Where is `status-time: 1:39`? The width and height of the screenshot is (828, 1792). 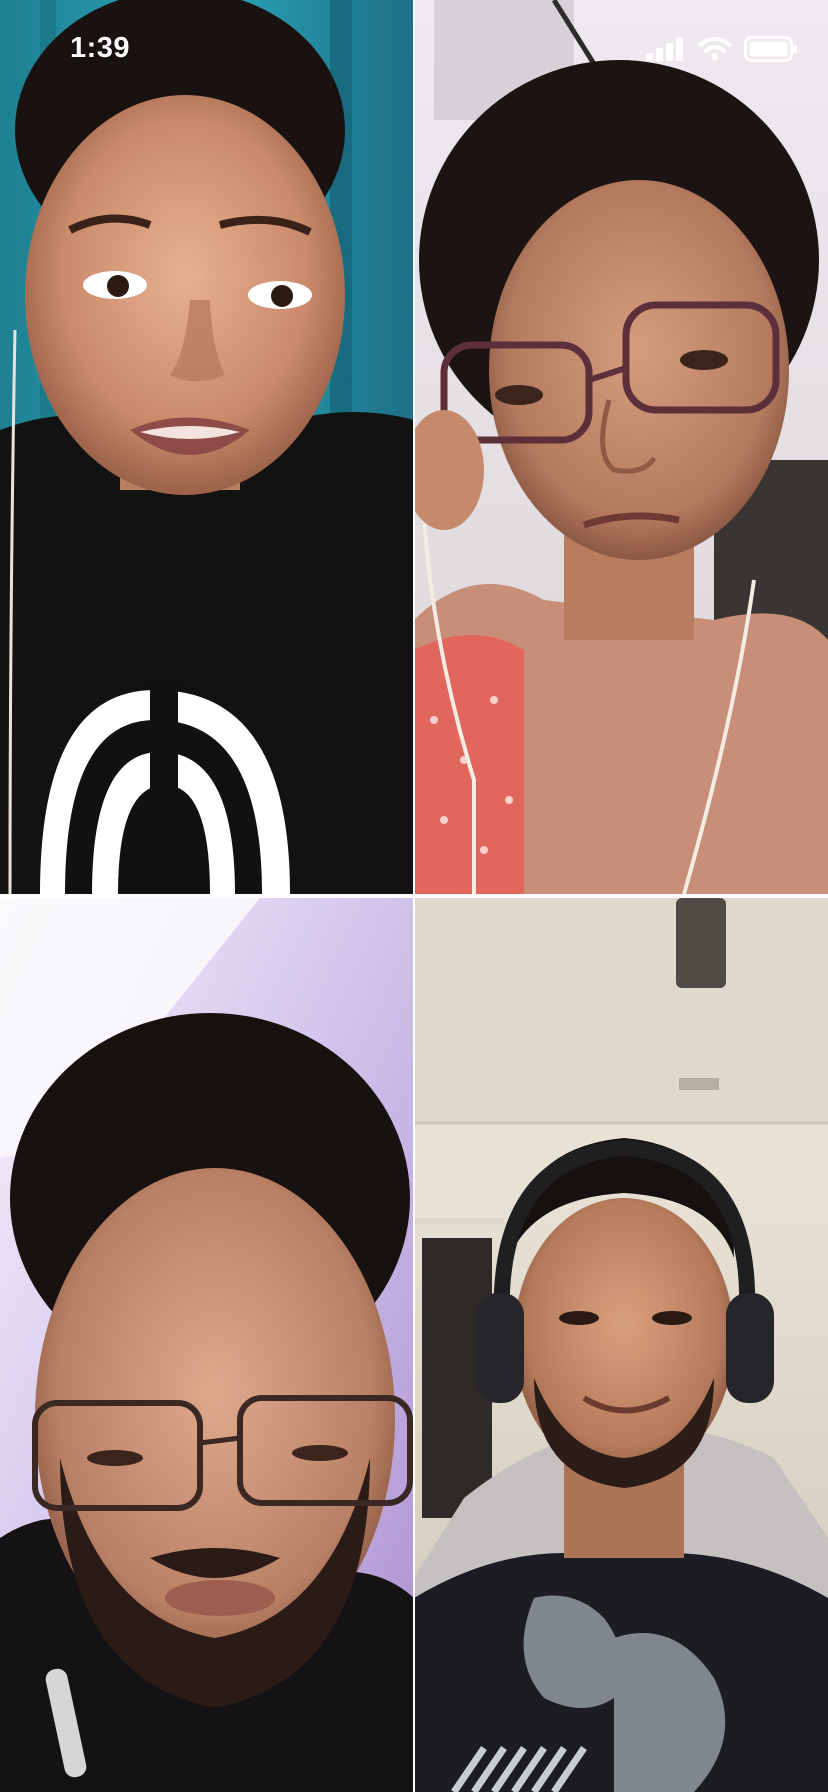
status-time: 1:39 is located at coordinates (100, 48).